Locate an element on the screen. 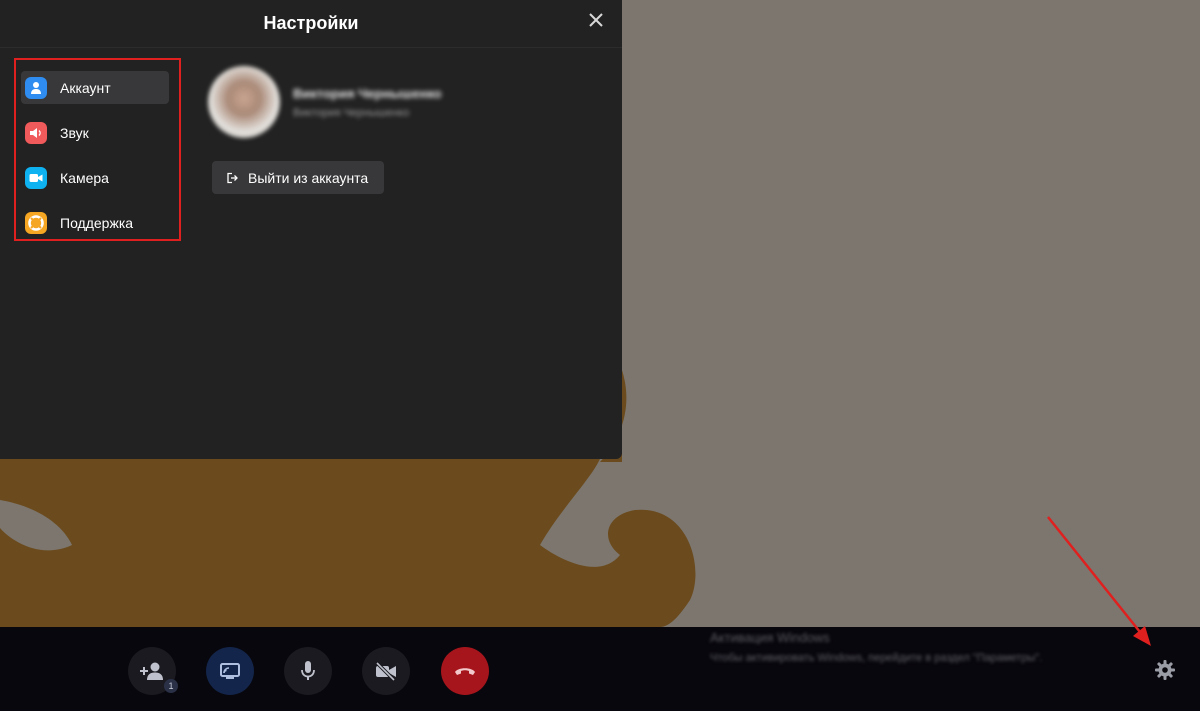  nav-item-sound: Звук is located at coordinates (95, 132).